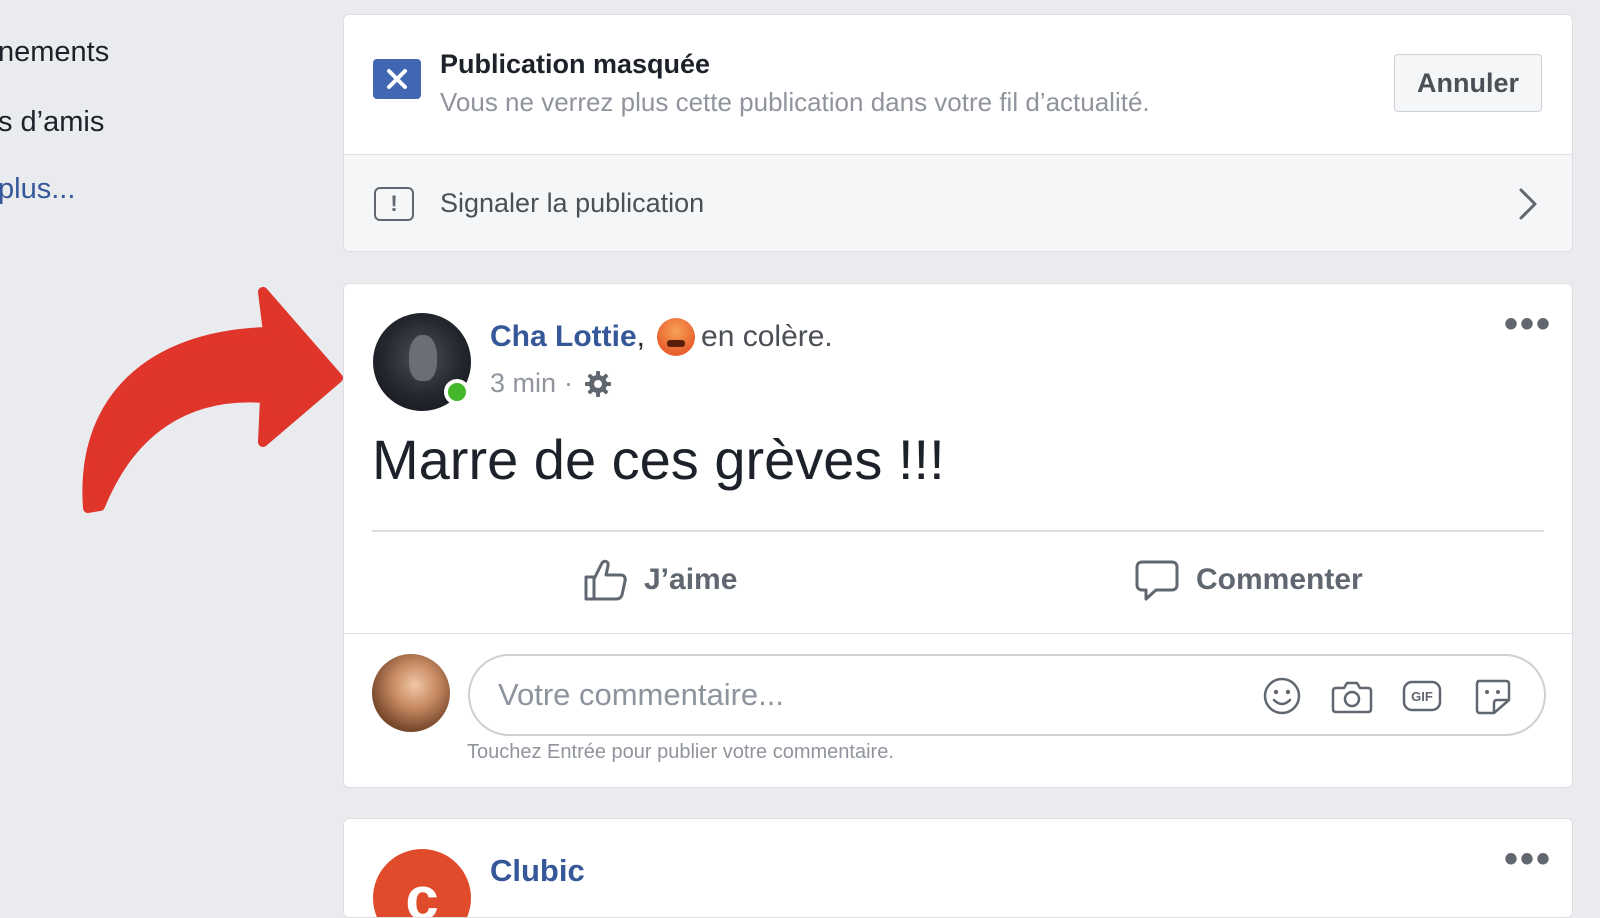  What do you see at coordinates (422, 883) in the screenshot?
I see `next-post-avatar: c` at bounding box center [422, 883].